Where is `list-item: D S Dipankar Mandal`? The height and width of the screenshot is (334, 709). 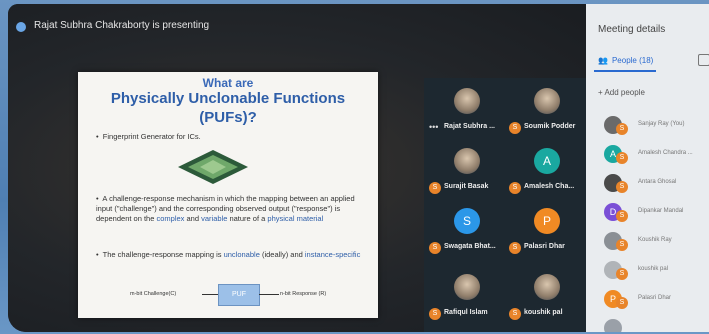 list-item: D S Dipankar Mandal is located at coordinates (653, 213).